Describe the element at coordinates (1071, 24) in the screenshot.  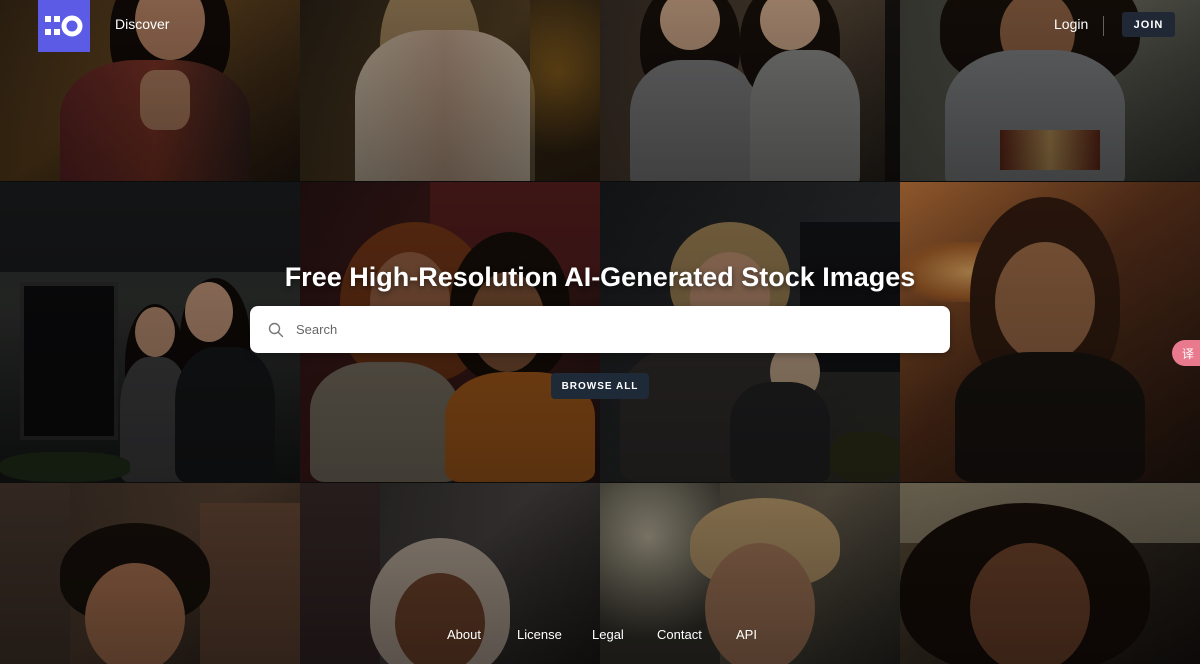
I see `login-link: Login` at that location.